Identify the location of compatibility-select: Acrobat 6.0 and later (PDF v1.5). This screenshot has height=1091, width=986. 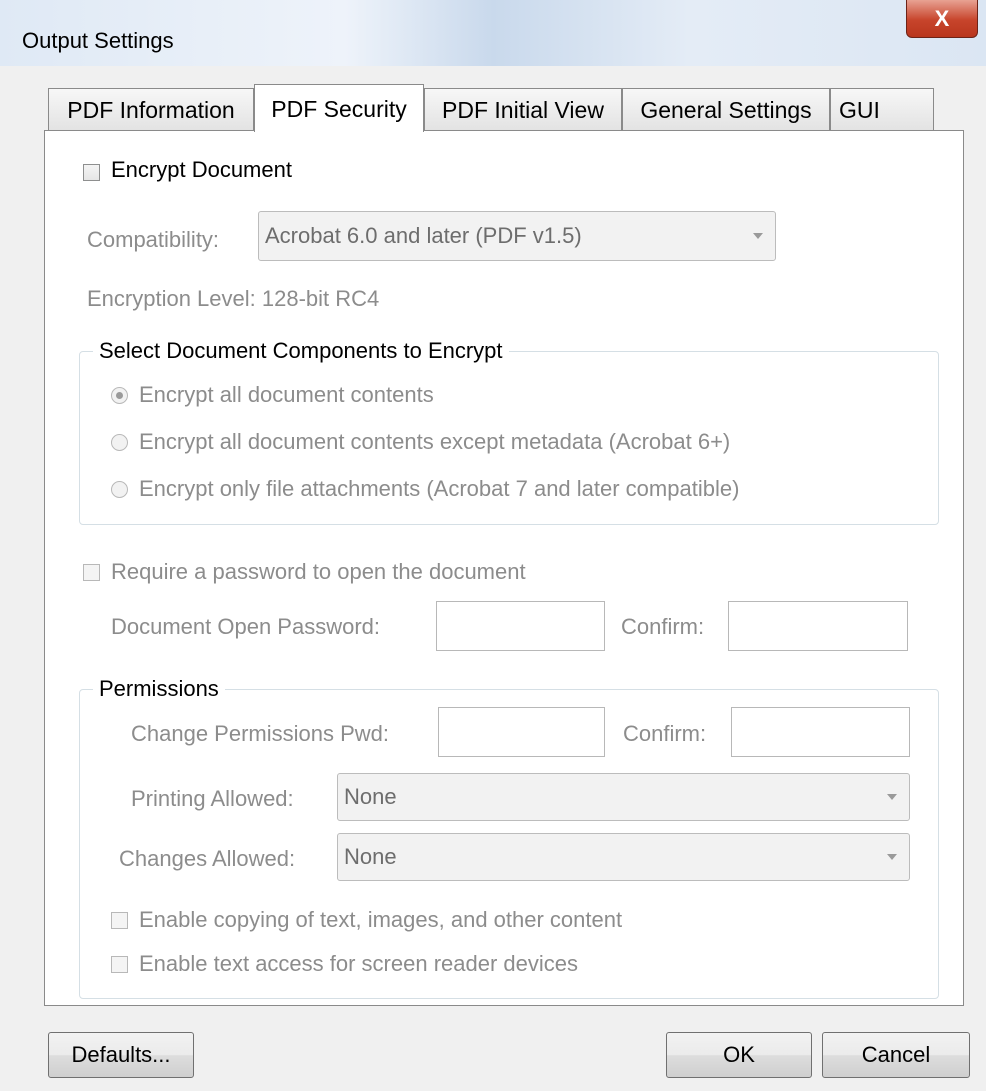
(517, 236).